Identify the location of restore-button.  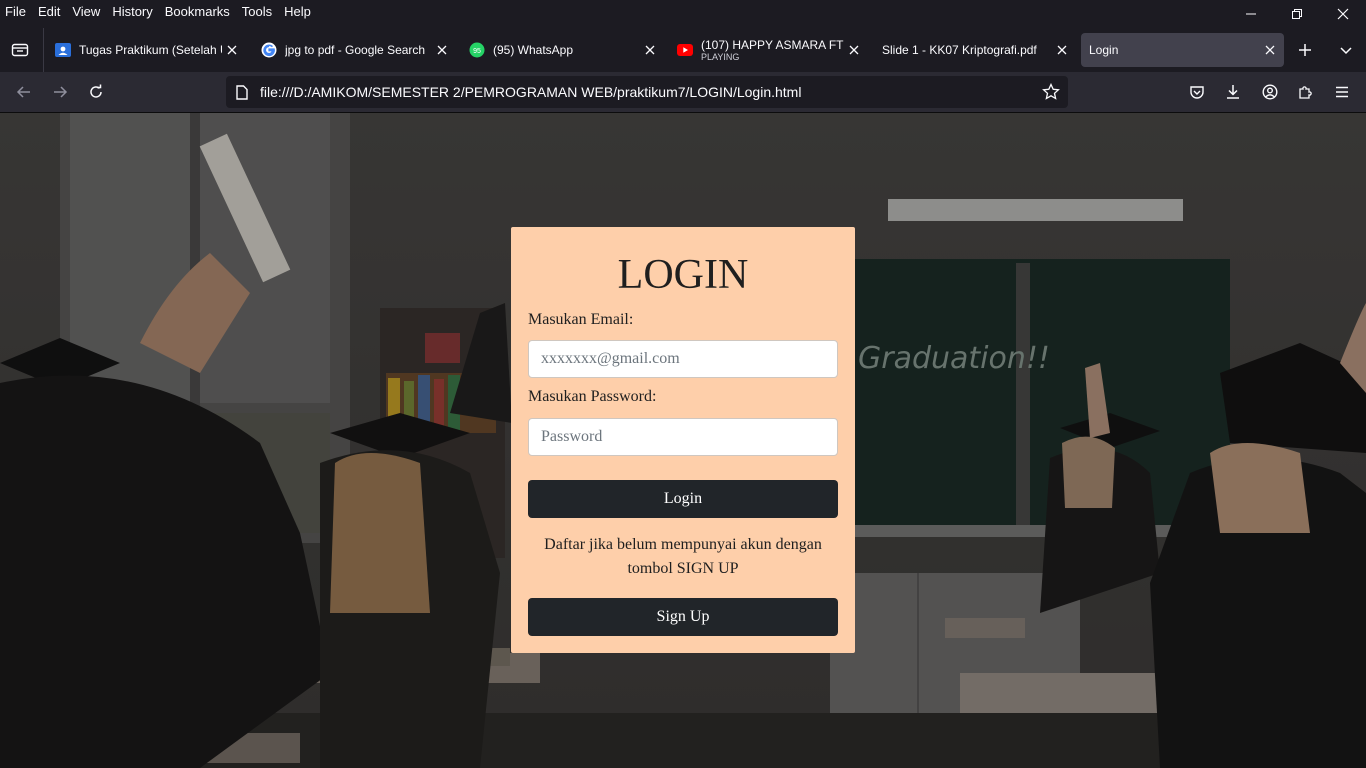
(1297, 14).